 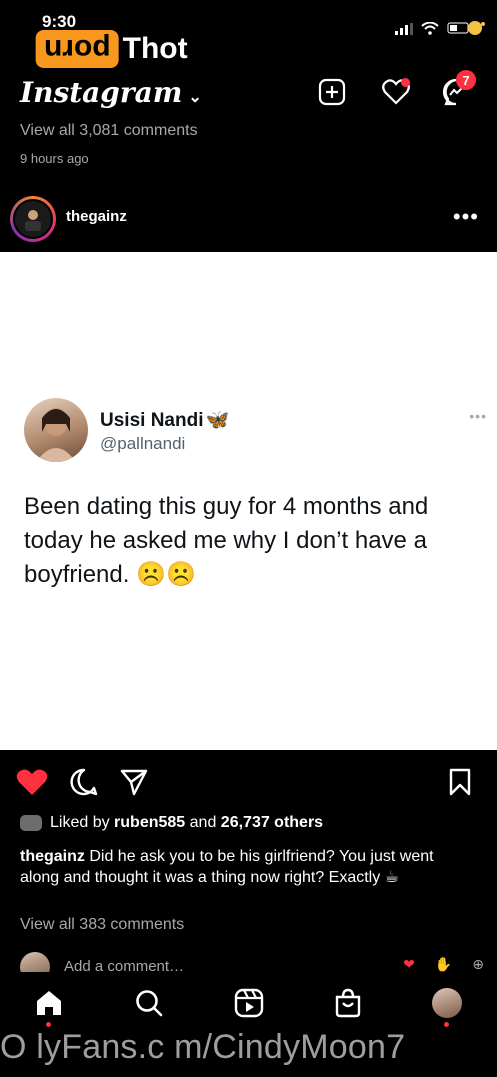 I want to click on status-icons, so click(x=441, y=30).